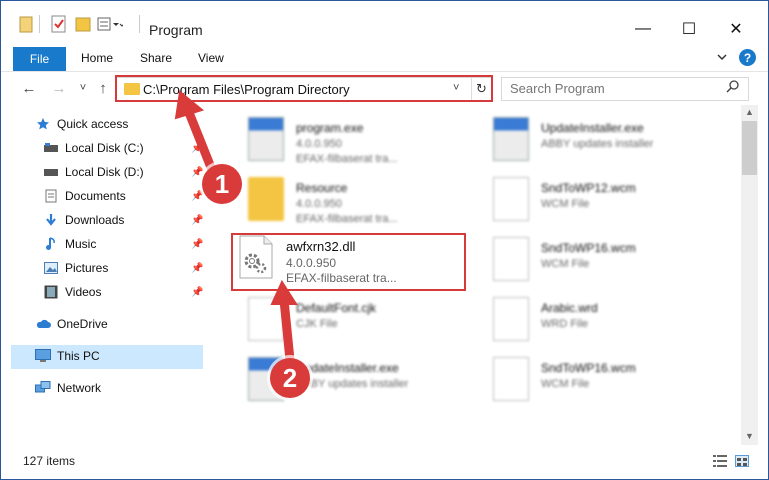 The image size is (769, 480). What do you see at coordinates (569, 308) in the screenshot?
I see `file-name: Arabic.wrd` at bounding box center [569, 308].